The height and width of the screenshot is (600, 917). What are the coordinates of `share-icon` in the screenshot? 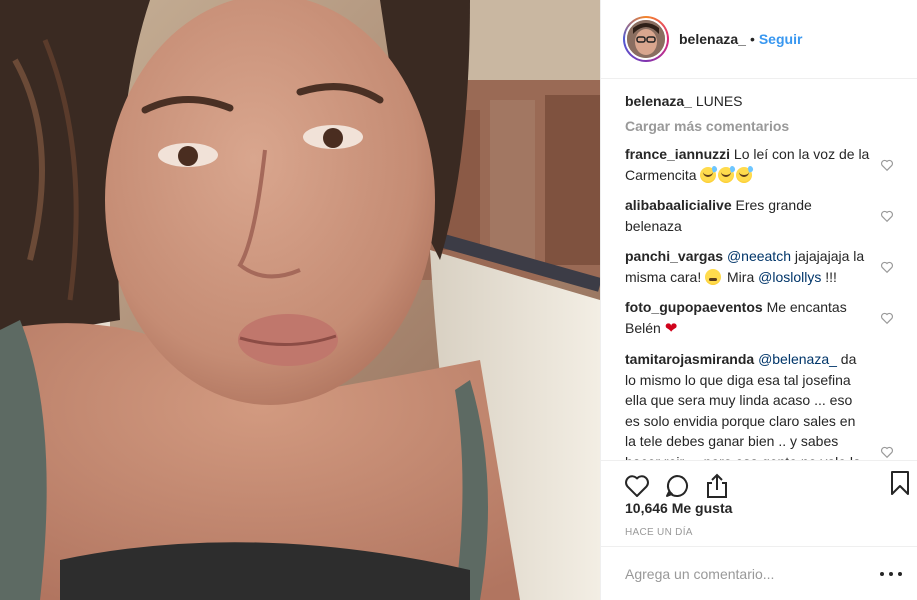 It's located at (717, 485).